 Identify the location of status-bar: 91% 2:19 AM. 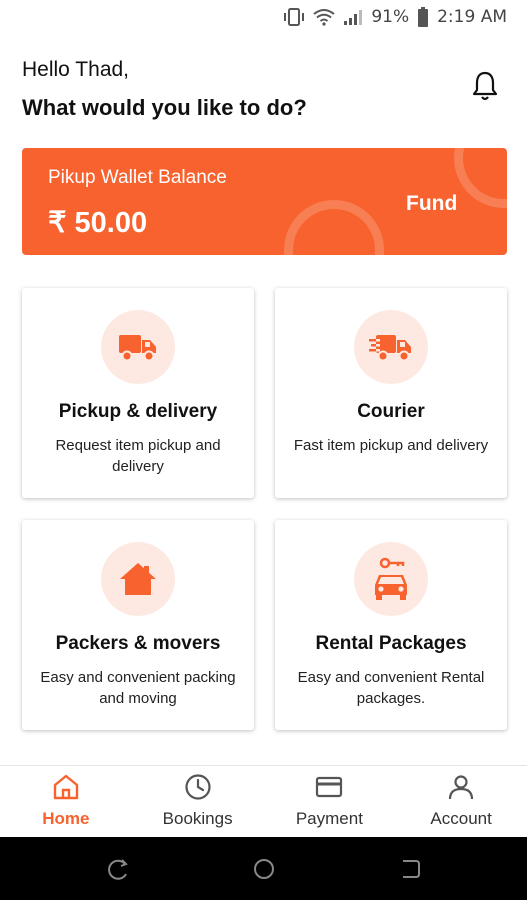
(263, 17).